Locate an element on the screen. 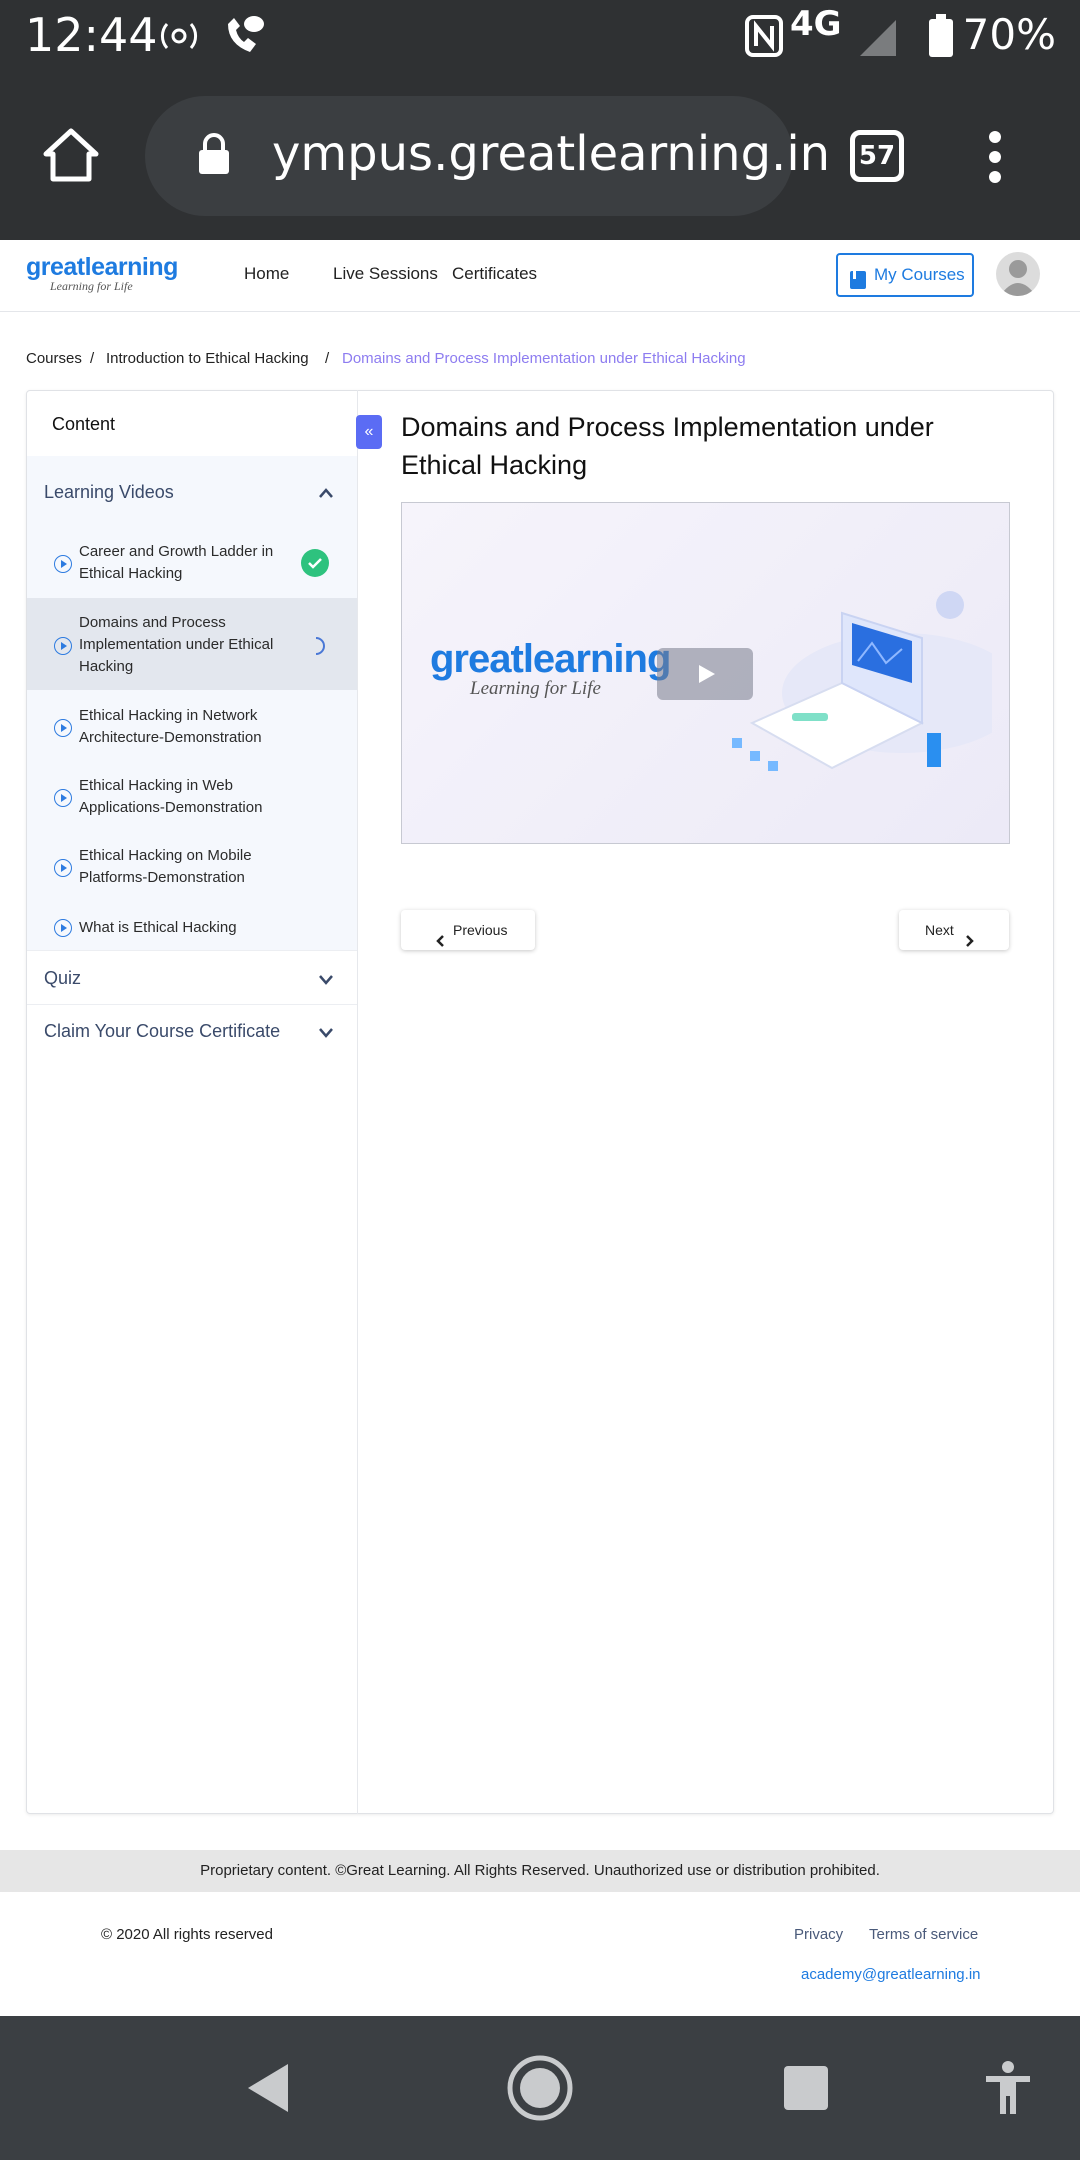  check-circle-icon is located at coordinates (315, 565).